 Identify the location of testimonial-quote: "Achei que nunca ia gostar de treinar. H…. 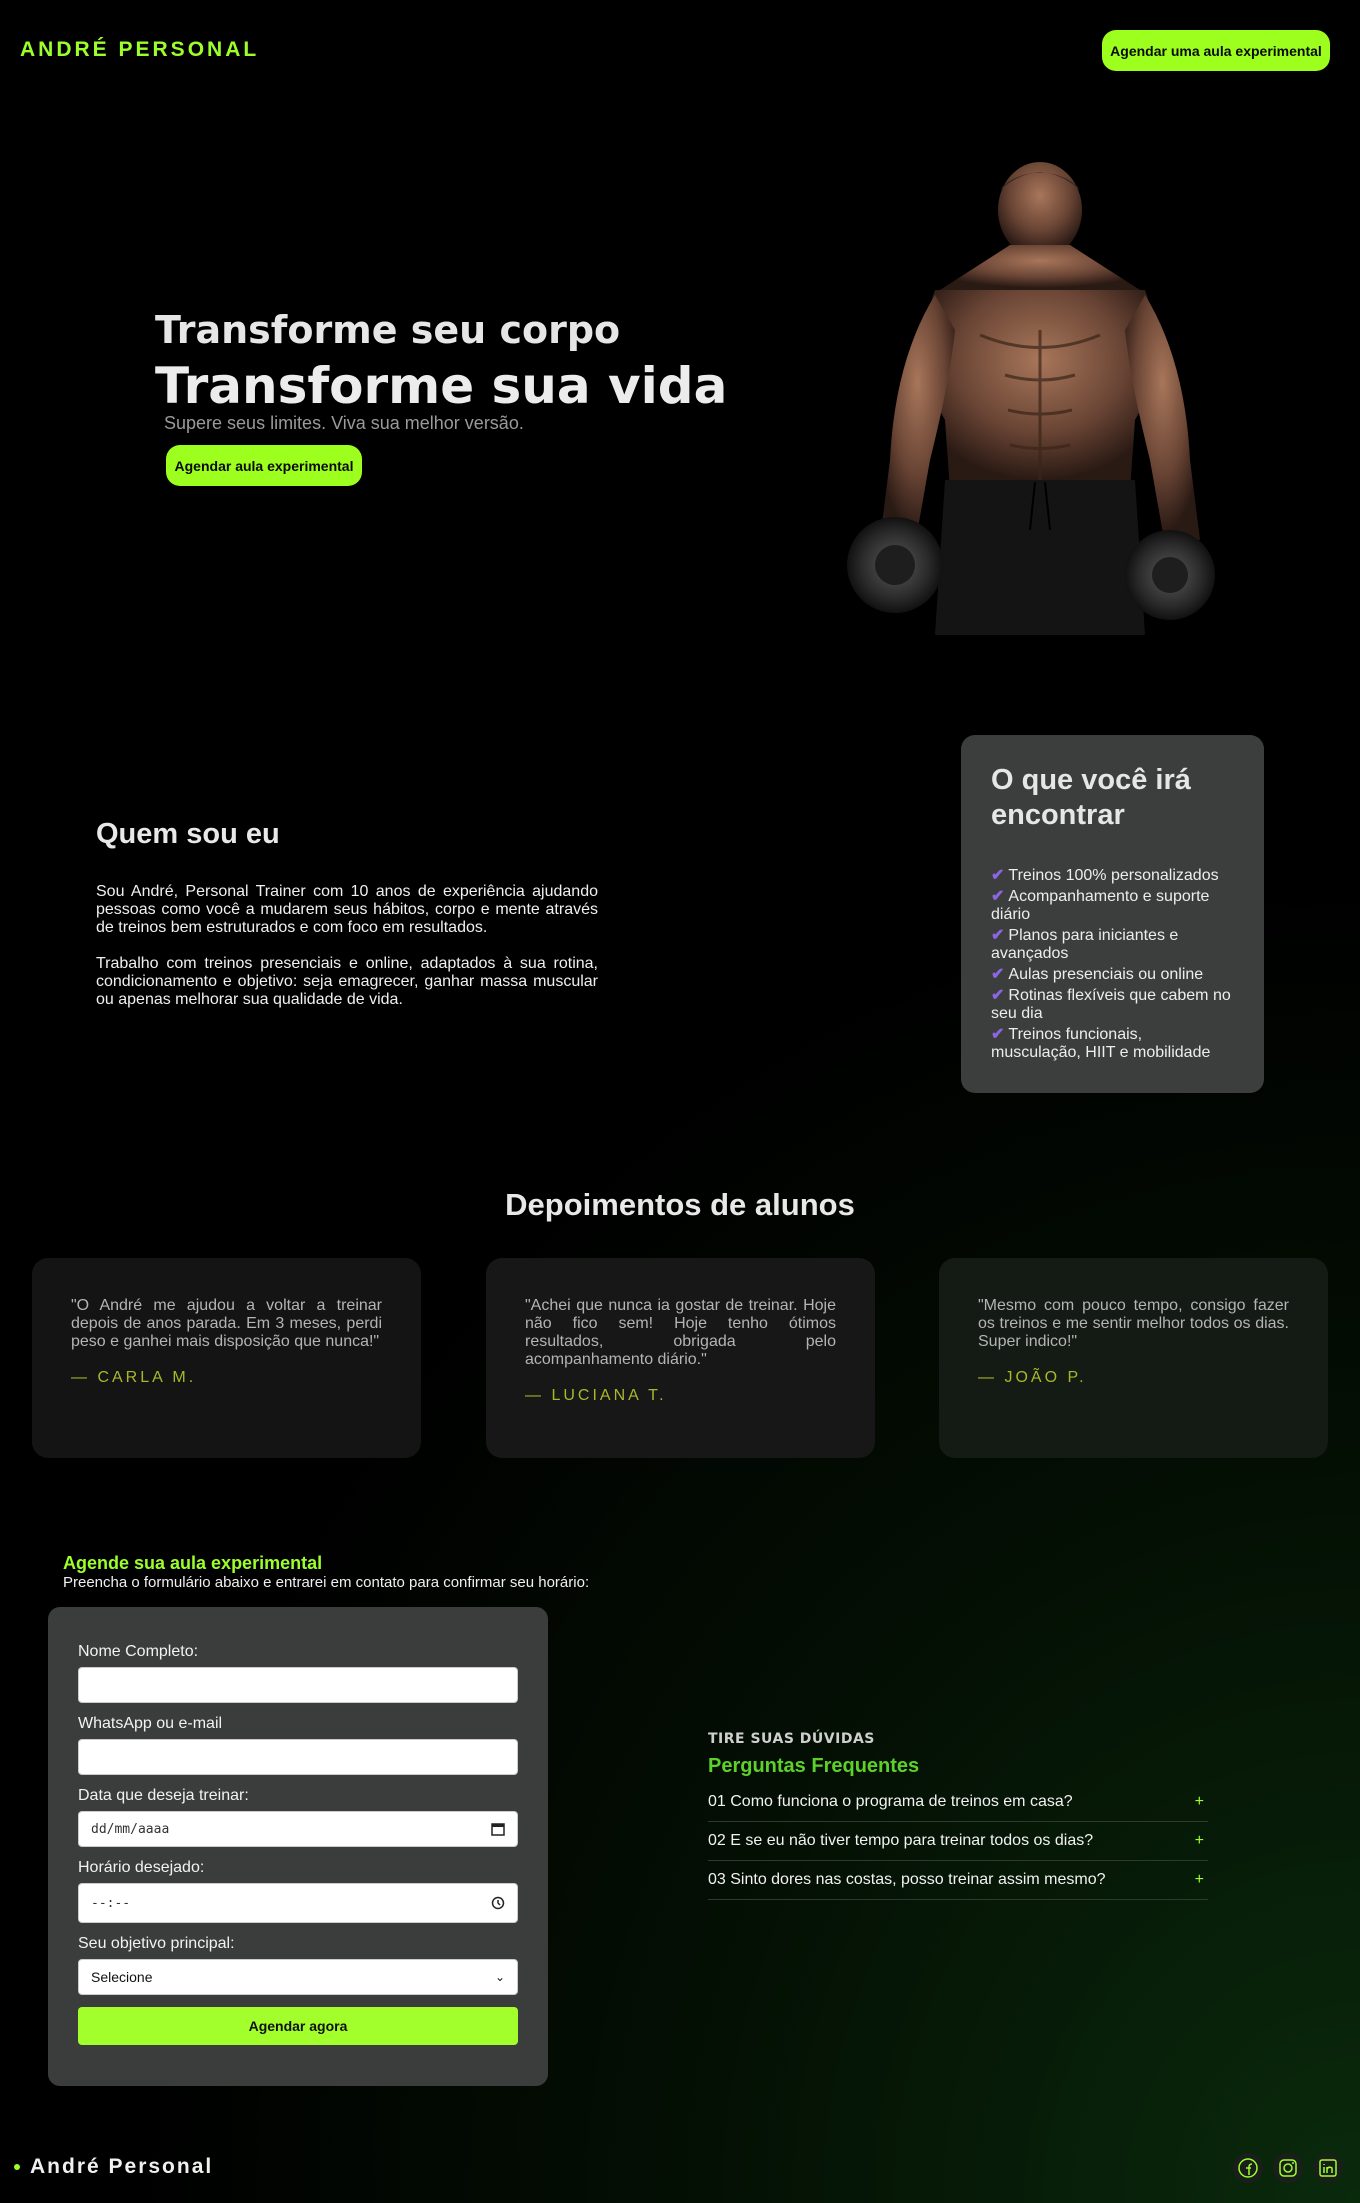
(680, 1332).